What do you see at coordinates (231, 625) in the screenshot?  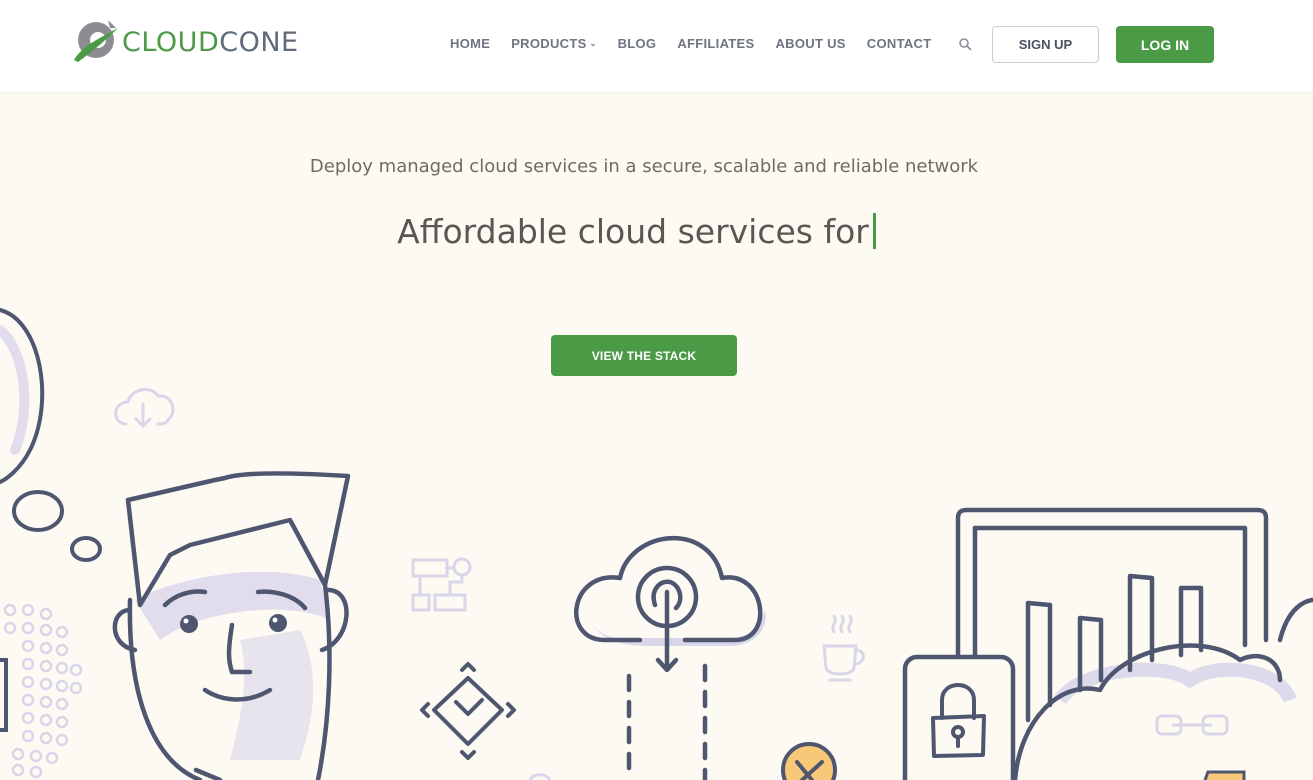 I see `man-character` at bounding box center [231, 625].